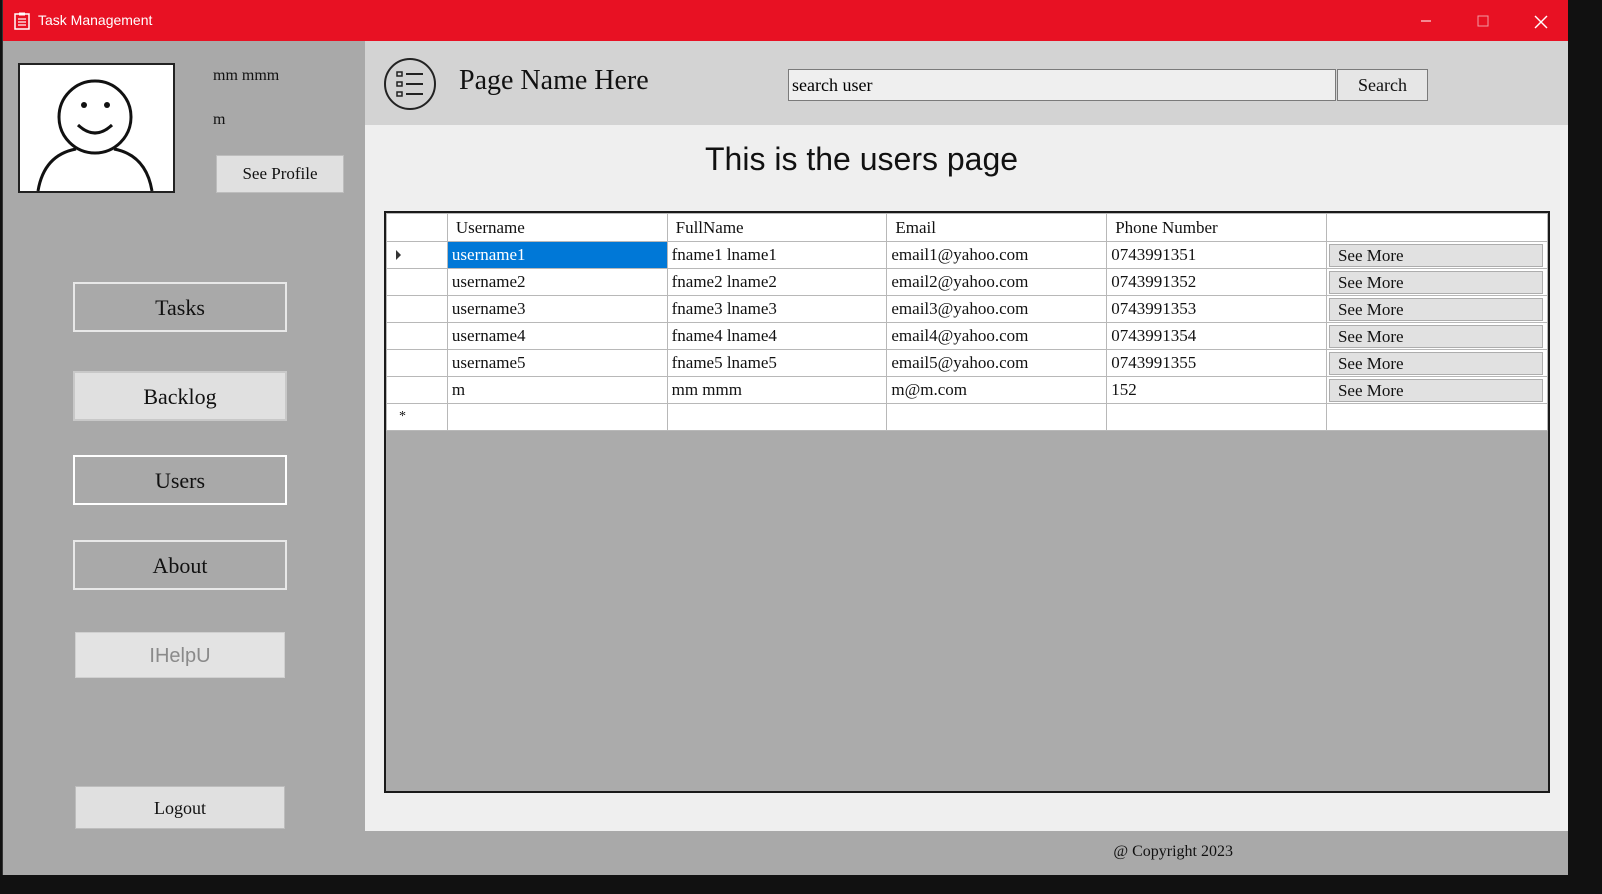 This screenshot has height=894, width=1602. I want to click on copyright-text: @ Copyright 2023, so click(1173, 851).